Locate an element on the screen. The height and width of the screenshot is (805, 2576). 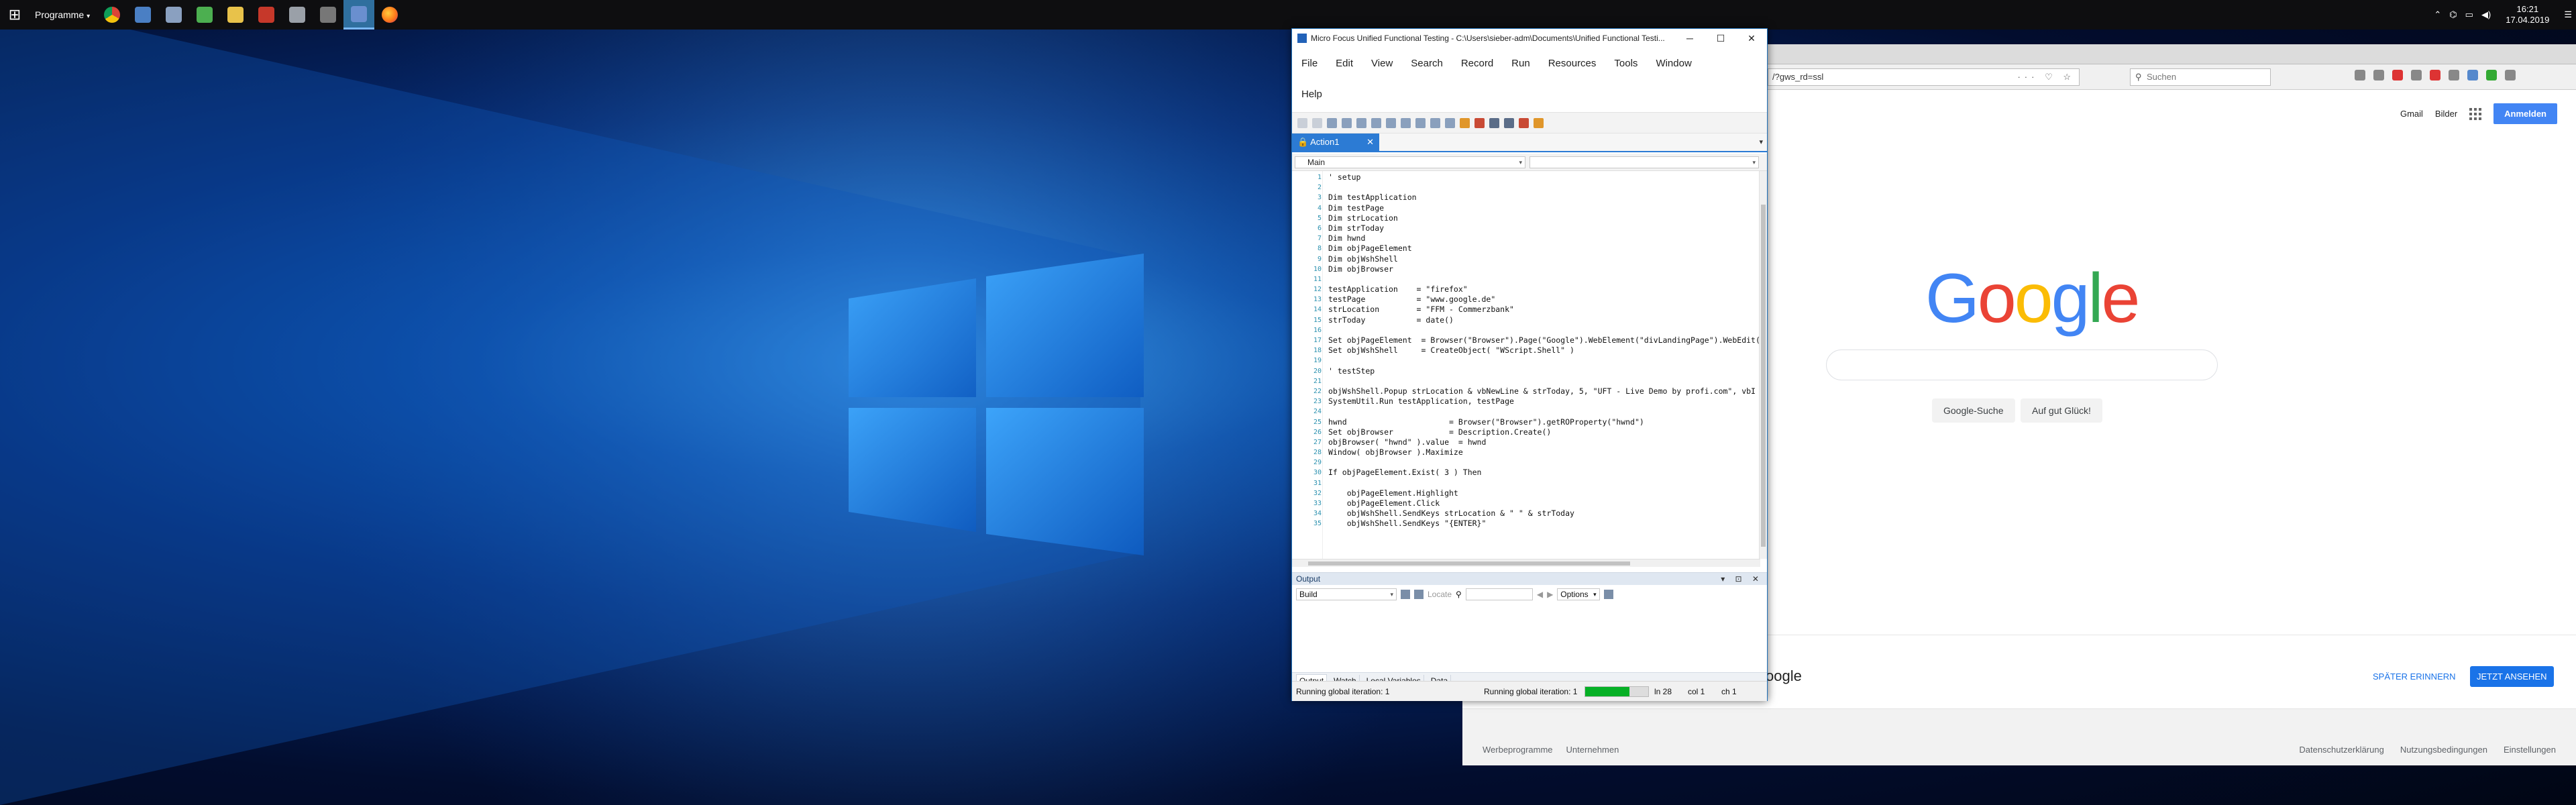
debug-icon is located at coordinates (1509, 122).